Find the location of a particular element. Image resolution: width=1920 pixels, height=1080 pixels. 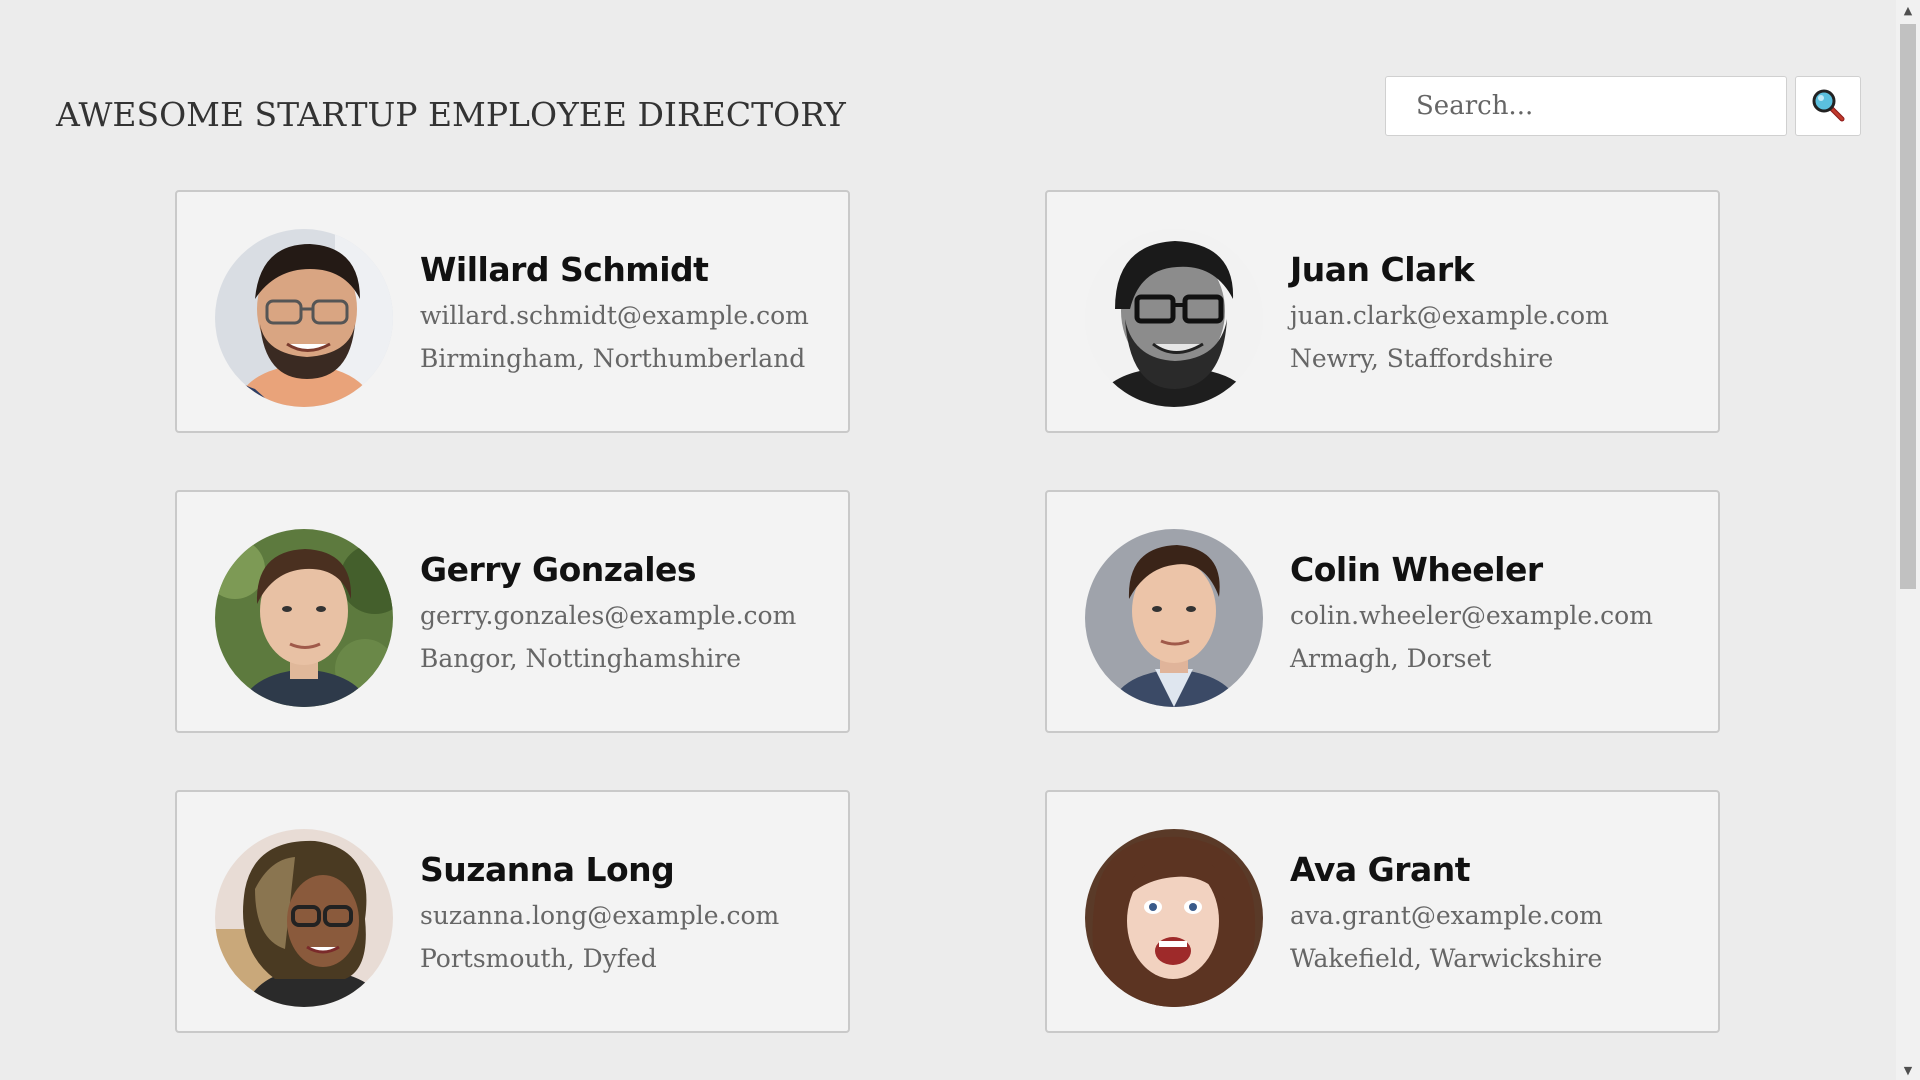

search-button is located at coordinates (1828, 106).